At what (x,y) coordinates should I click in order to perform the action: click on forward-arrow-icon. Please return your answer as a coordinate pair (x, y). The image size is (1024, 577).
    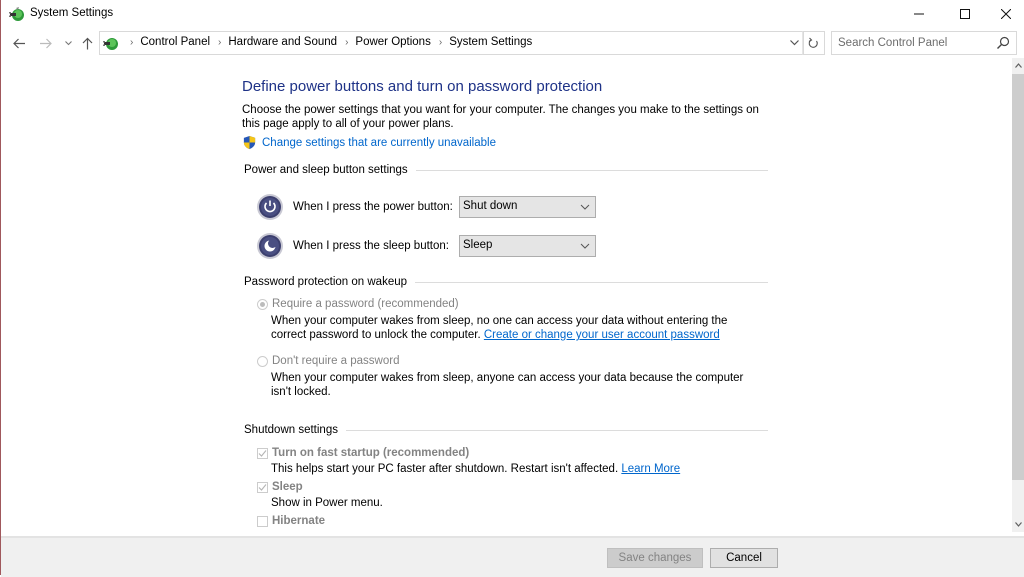
    Looking at the image, I should click on (45, 43).